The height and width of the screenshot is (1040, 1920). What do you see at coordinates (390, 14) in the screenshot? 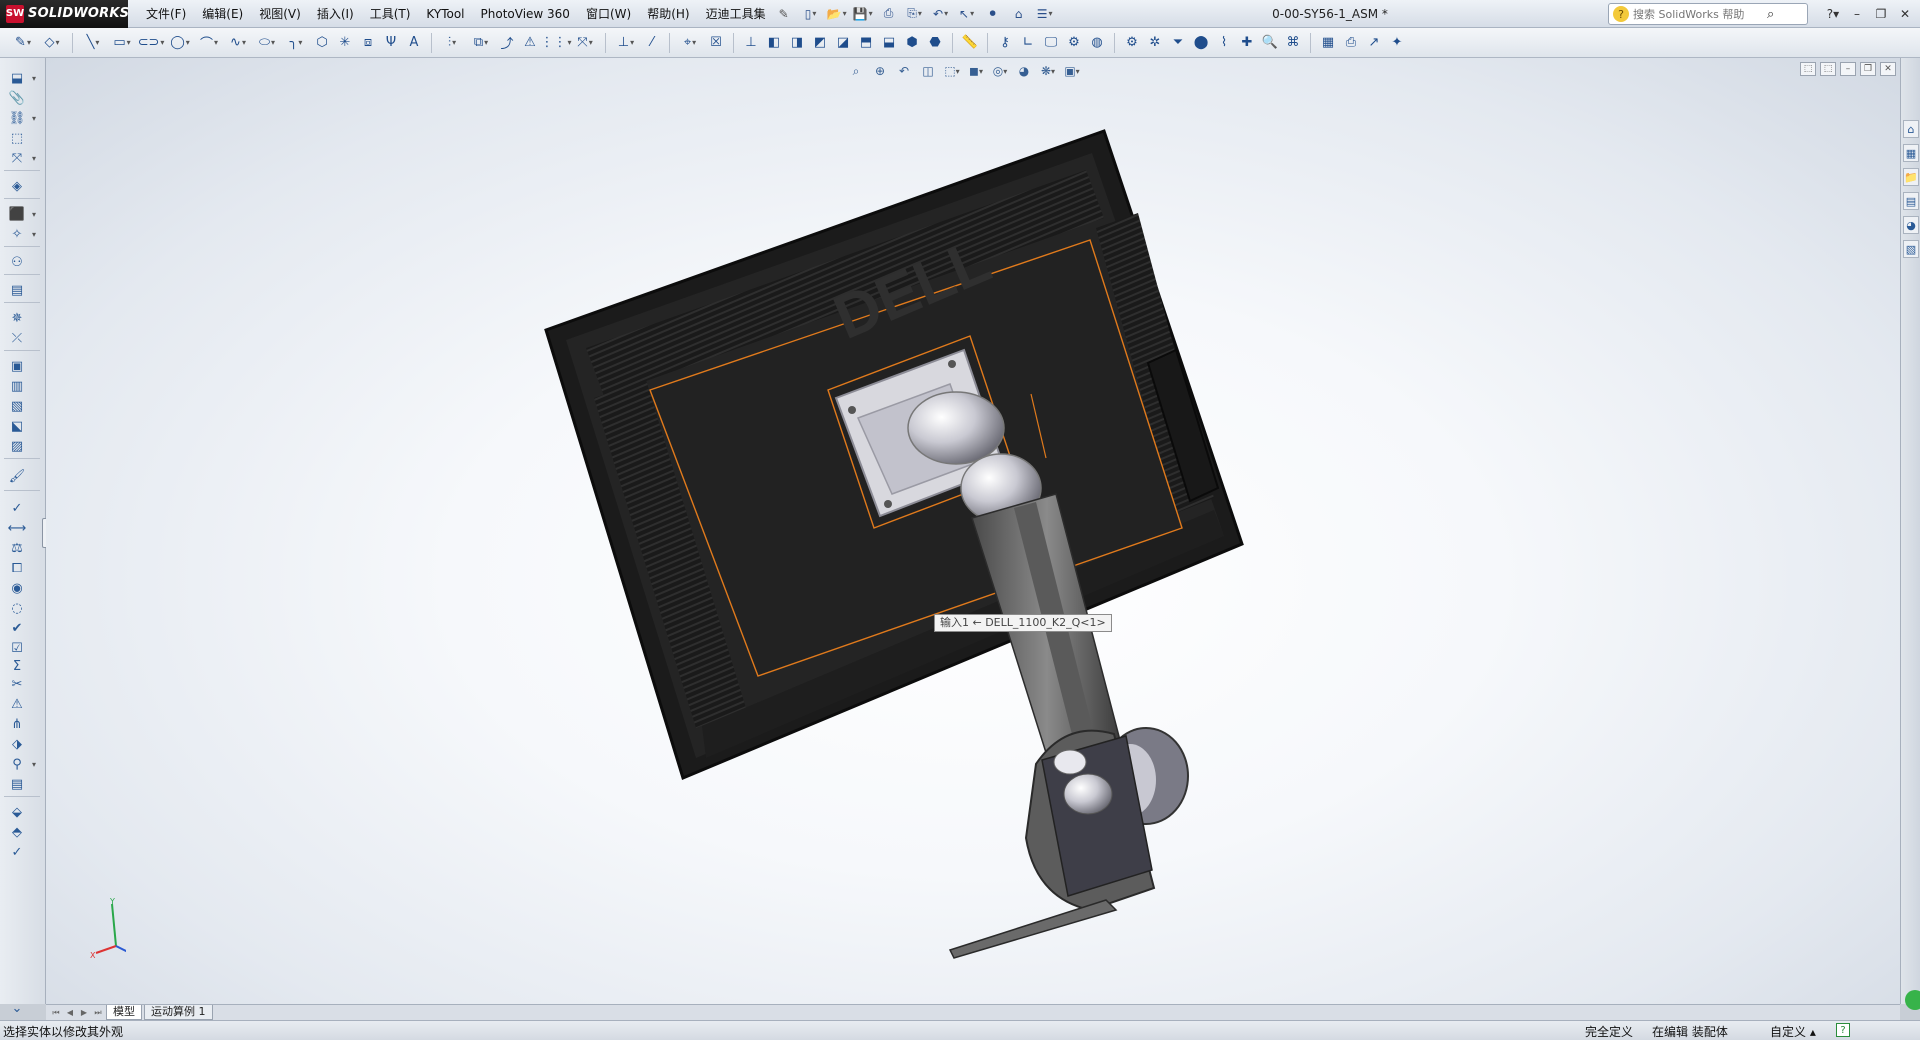
I see `menu-tools: 工具(T)` at bounding box center [390, 14].